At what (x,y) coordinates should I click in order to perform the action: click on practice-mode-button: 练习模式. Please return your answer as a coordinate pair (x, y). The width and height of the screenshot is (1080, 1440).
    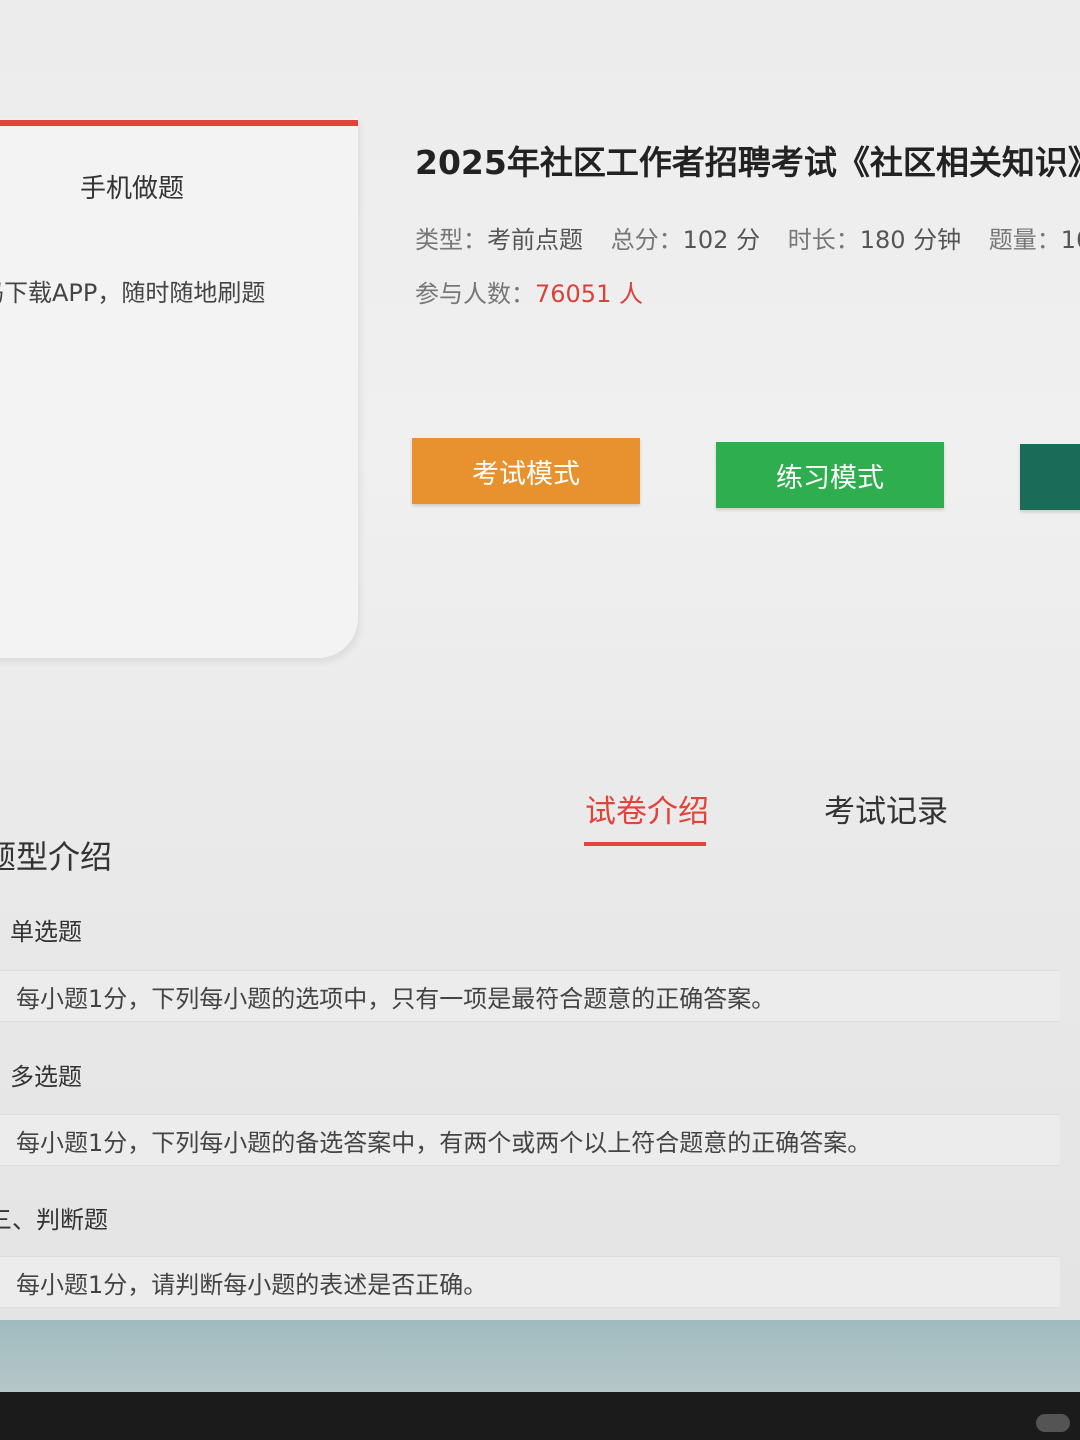
    Looking at the image, I should click on (830, 475).